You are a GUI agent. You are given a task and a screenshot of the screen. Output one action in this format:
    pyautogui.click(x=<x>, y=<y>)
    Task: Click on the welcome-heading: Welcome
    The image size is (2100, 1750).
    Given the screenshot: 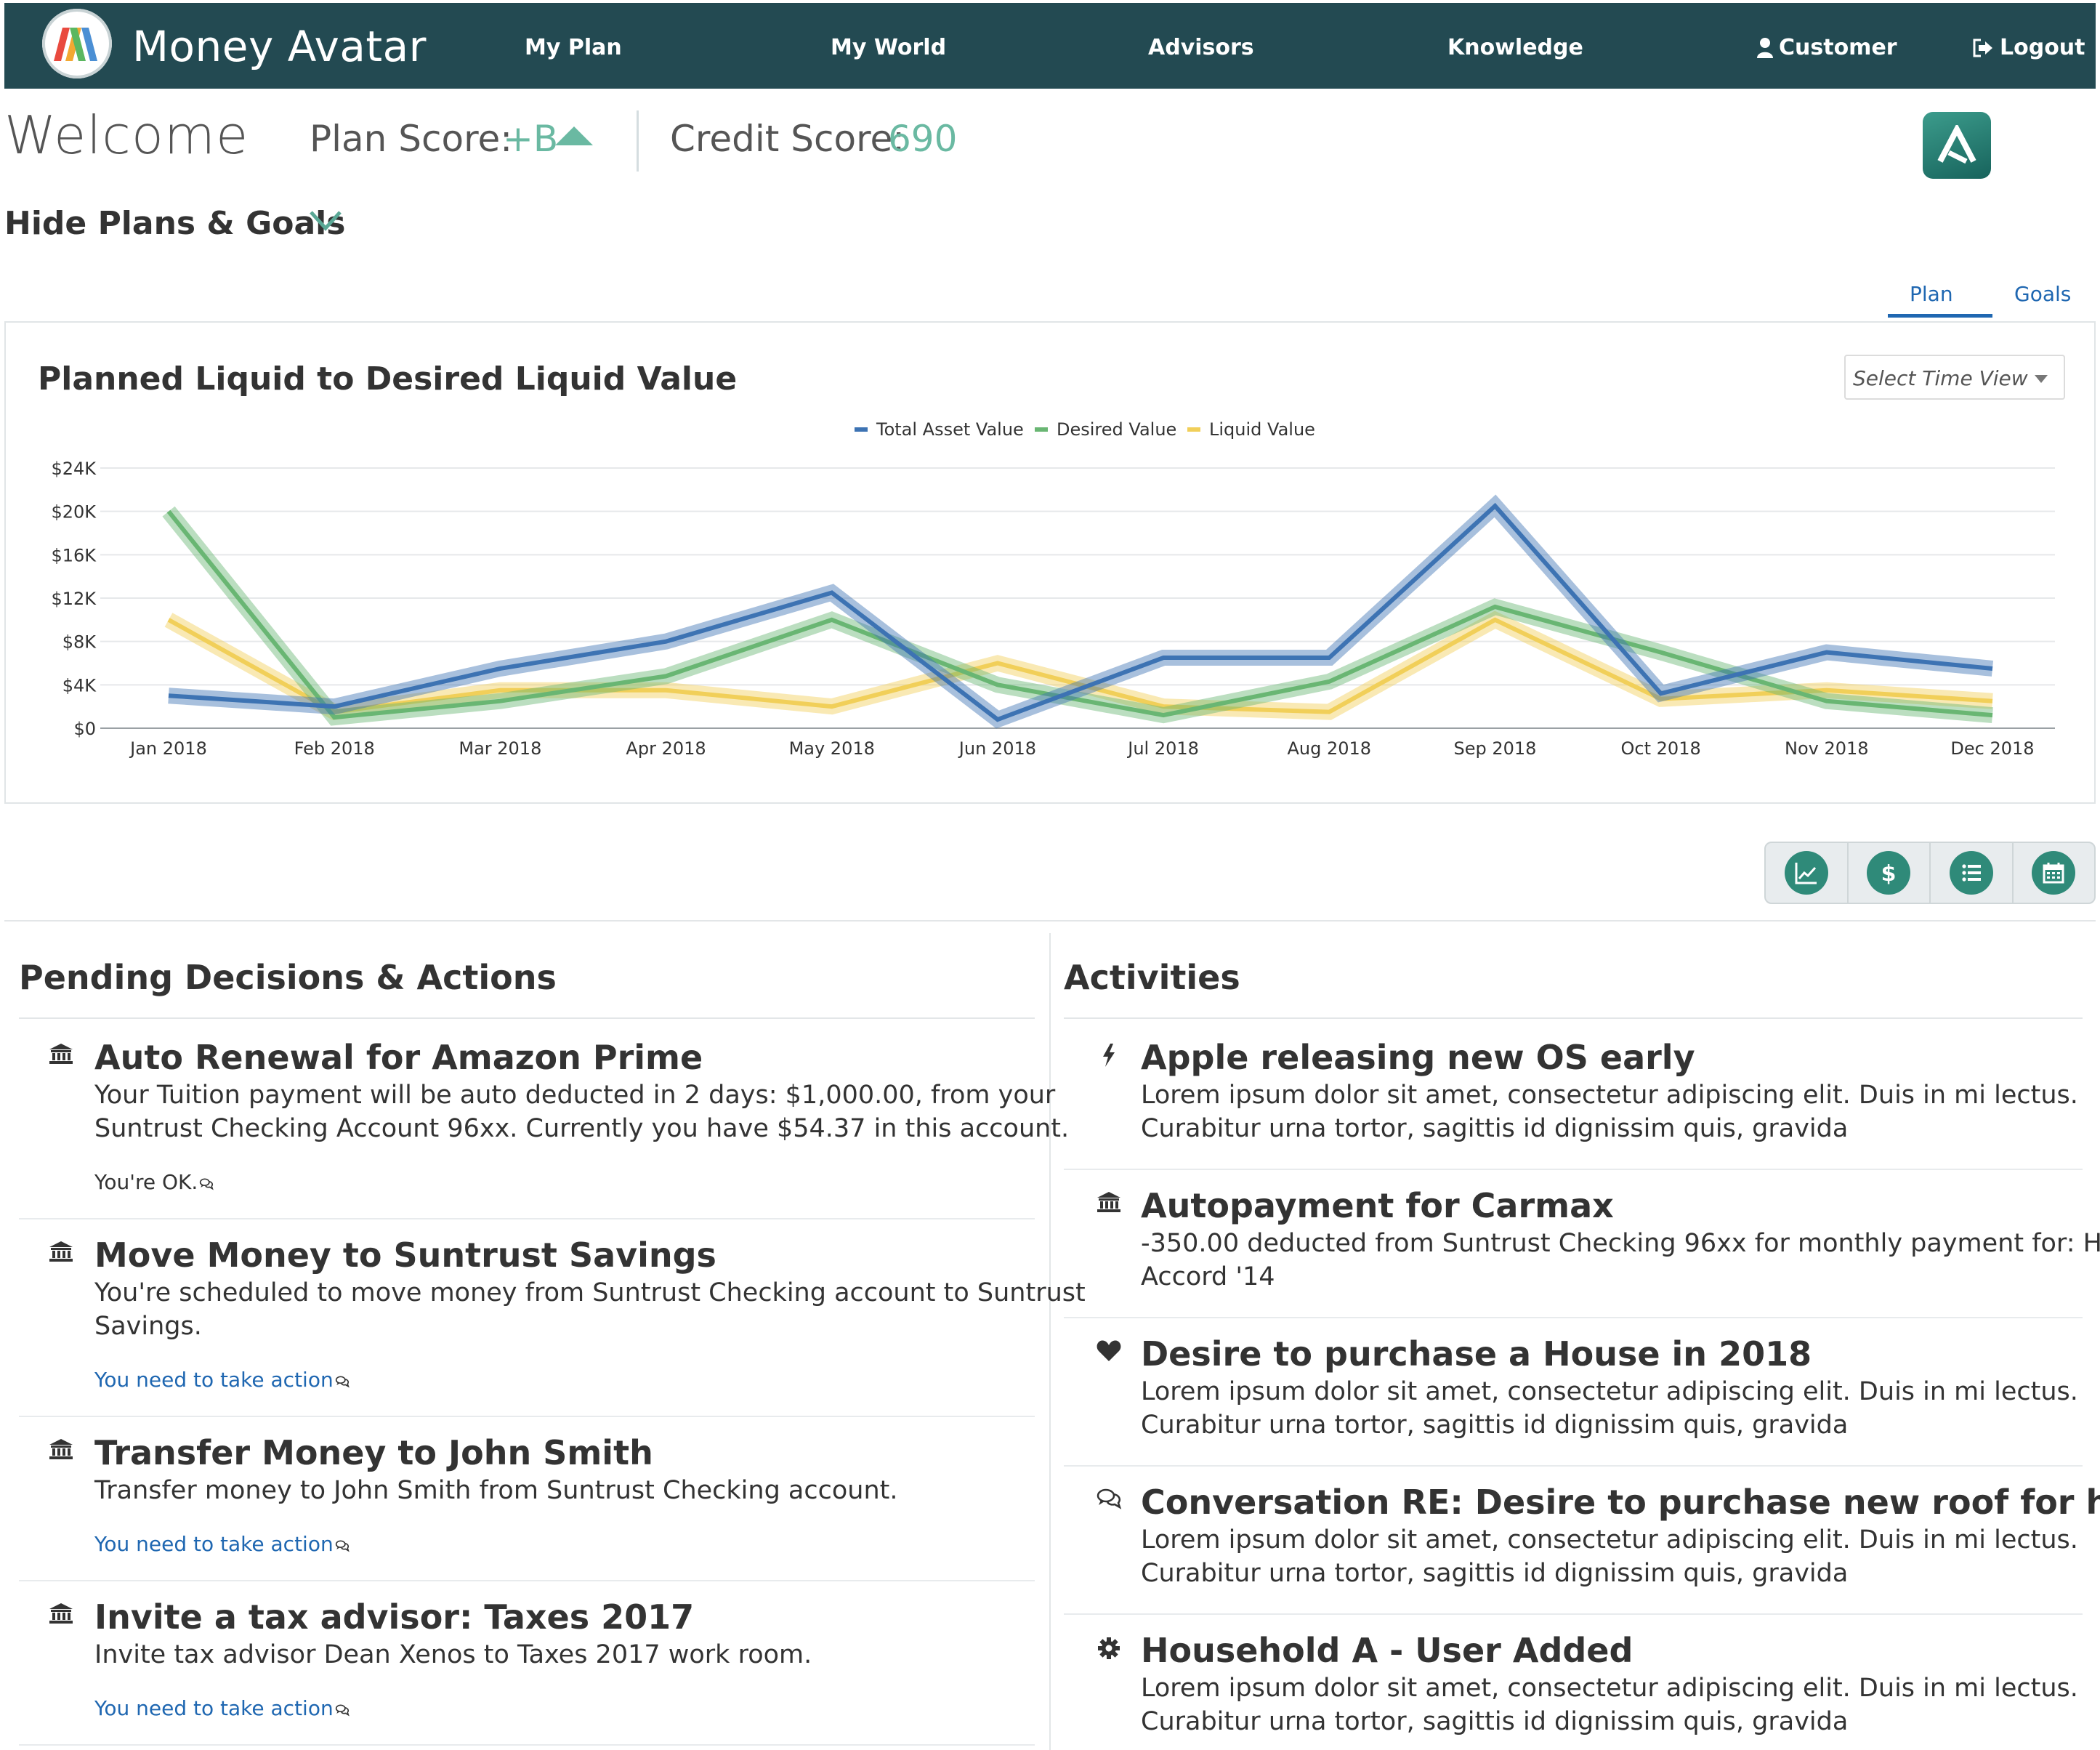 What is the action you would take?
    pyautogui.click(x=126, y=135)
    